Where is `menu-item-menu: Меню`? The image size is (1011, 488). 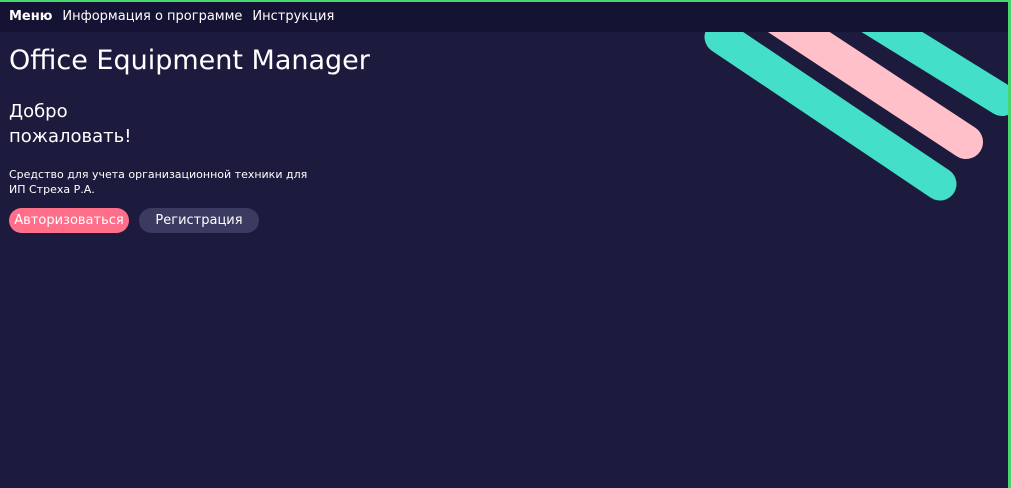 menu-item-menu: Меню is located at coordinates (30, 17).